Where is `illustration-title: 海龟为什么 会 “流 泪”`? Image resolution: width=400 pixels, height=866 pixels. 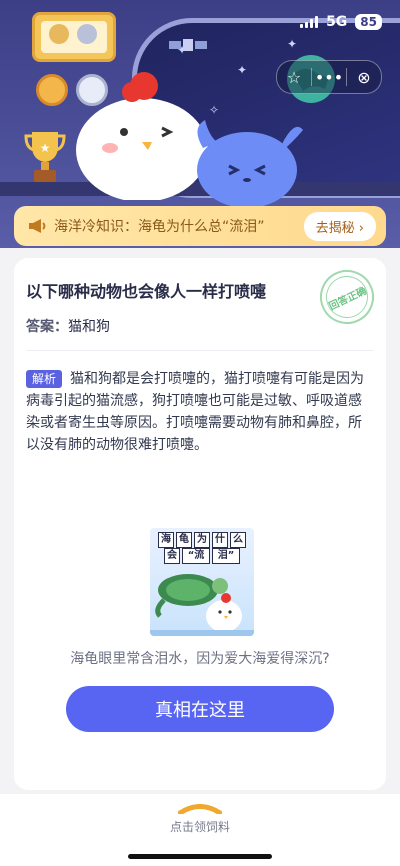
illustration-title: 海龟为什么 会 “流 泪” is located at coordinates (202, 548).